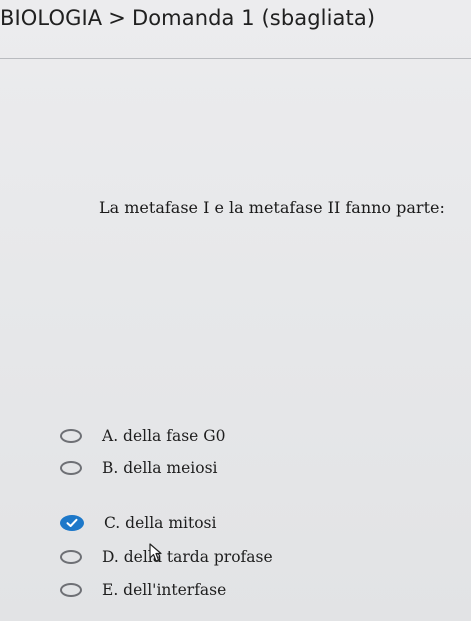 The image size is (471, 621). What do you see at coordinates (253, 18) in the screenshot?
I see `breadcrumb-question: Domanda 1 (sbagliata)` at bounding box center [253, 18].